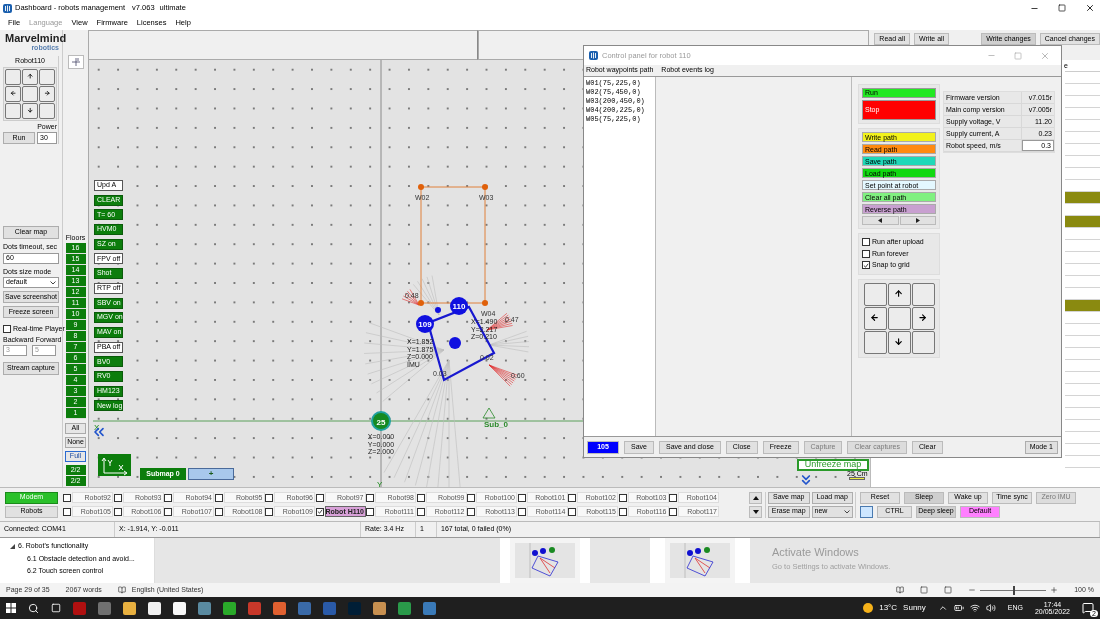  What do you see at coordinates (381, 421) in the screenshot?
I see `beacon-marker: 25` at bounding box center [381, 421].